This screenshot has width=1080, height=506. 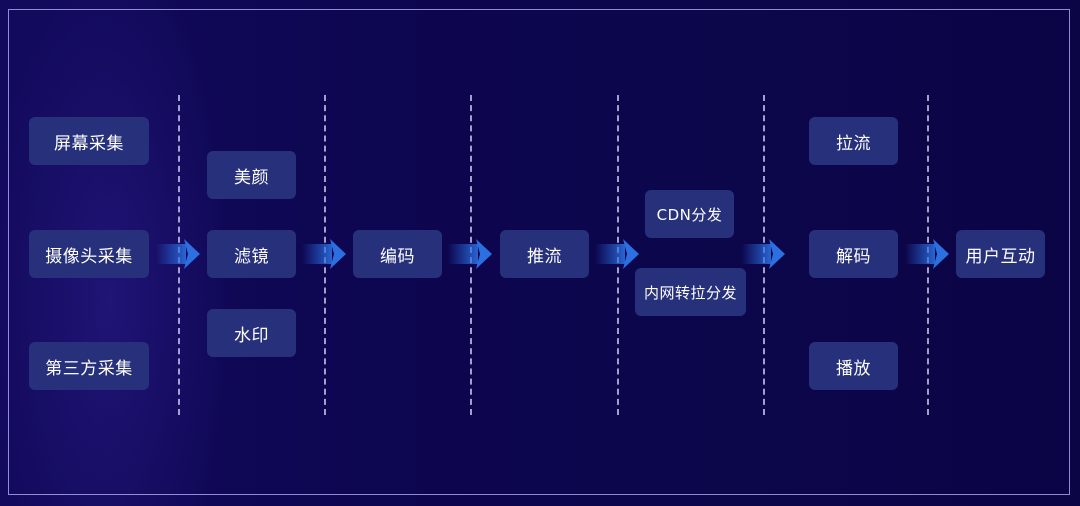 What do you see at coordinates (690, 292) in the screenshot?
I see `node-intranet-distribution: 内网转拉分发` at bounding box center [690, 292].